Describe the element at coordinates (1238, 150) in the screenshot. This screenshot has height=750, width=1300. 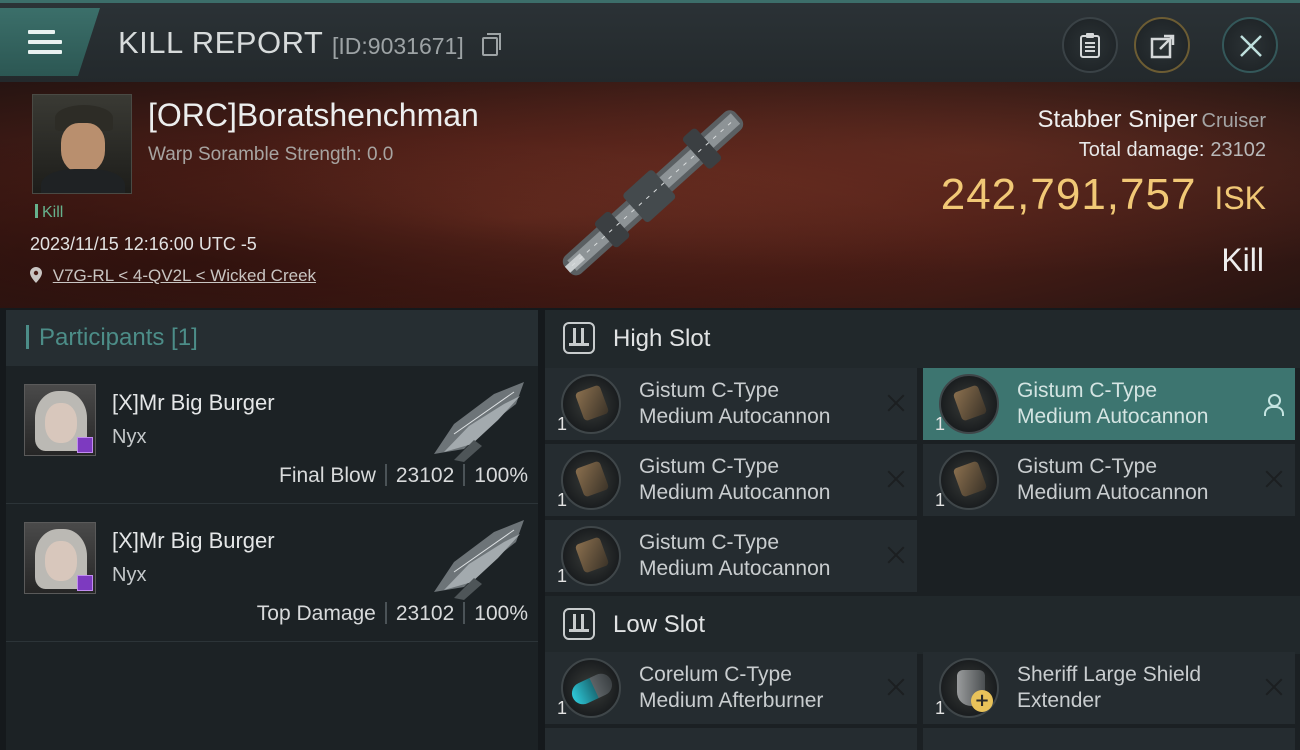
I see `total-damage-value: 23102` at that location.